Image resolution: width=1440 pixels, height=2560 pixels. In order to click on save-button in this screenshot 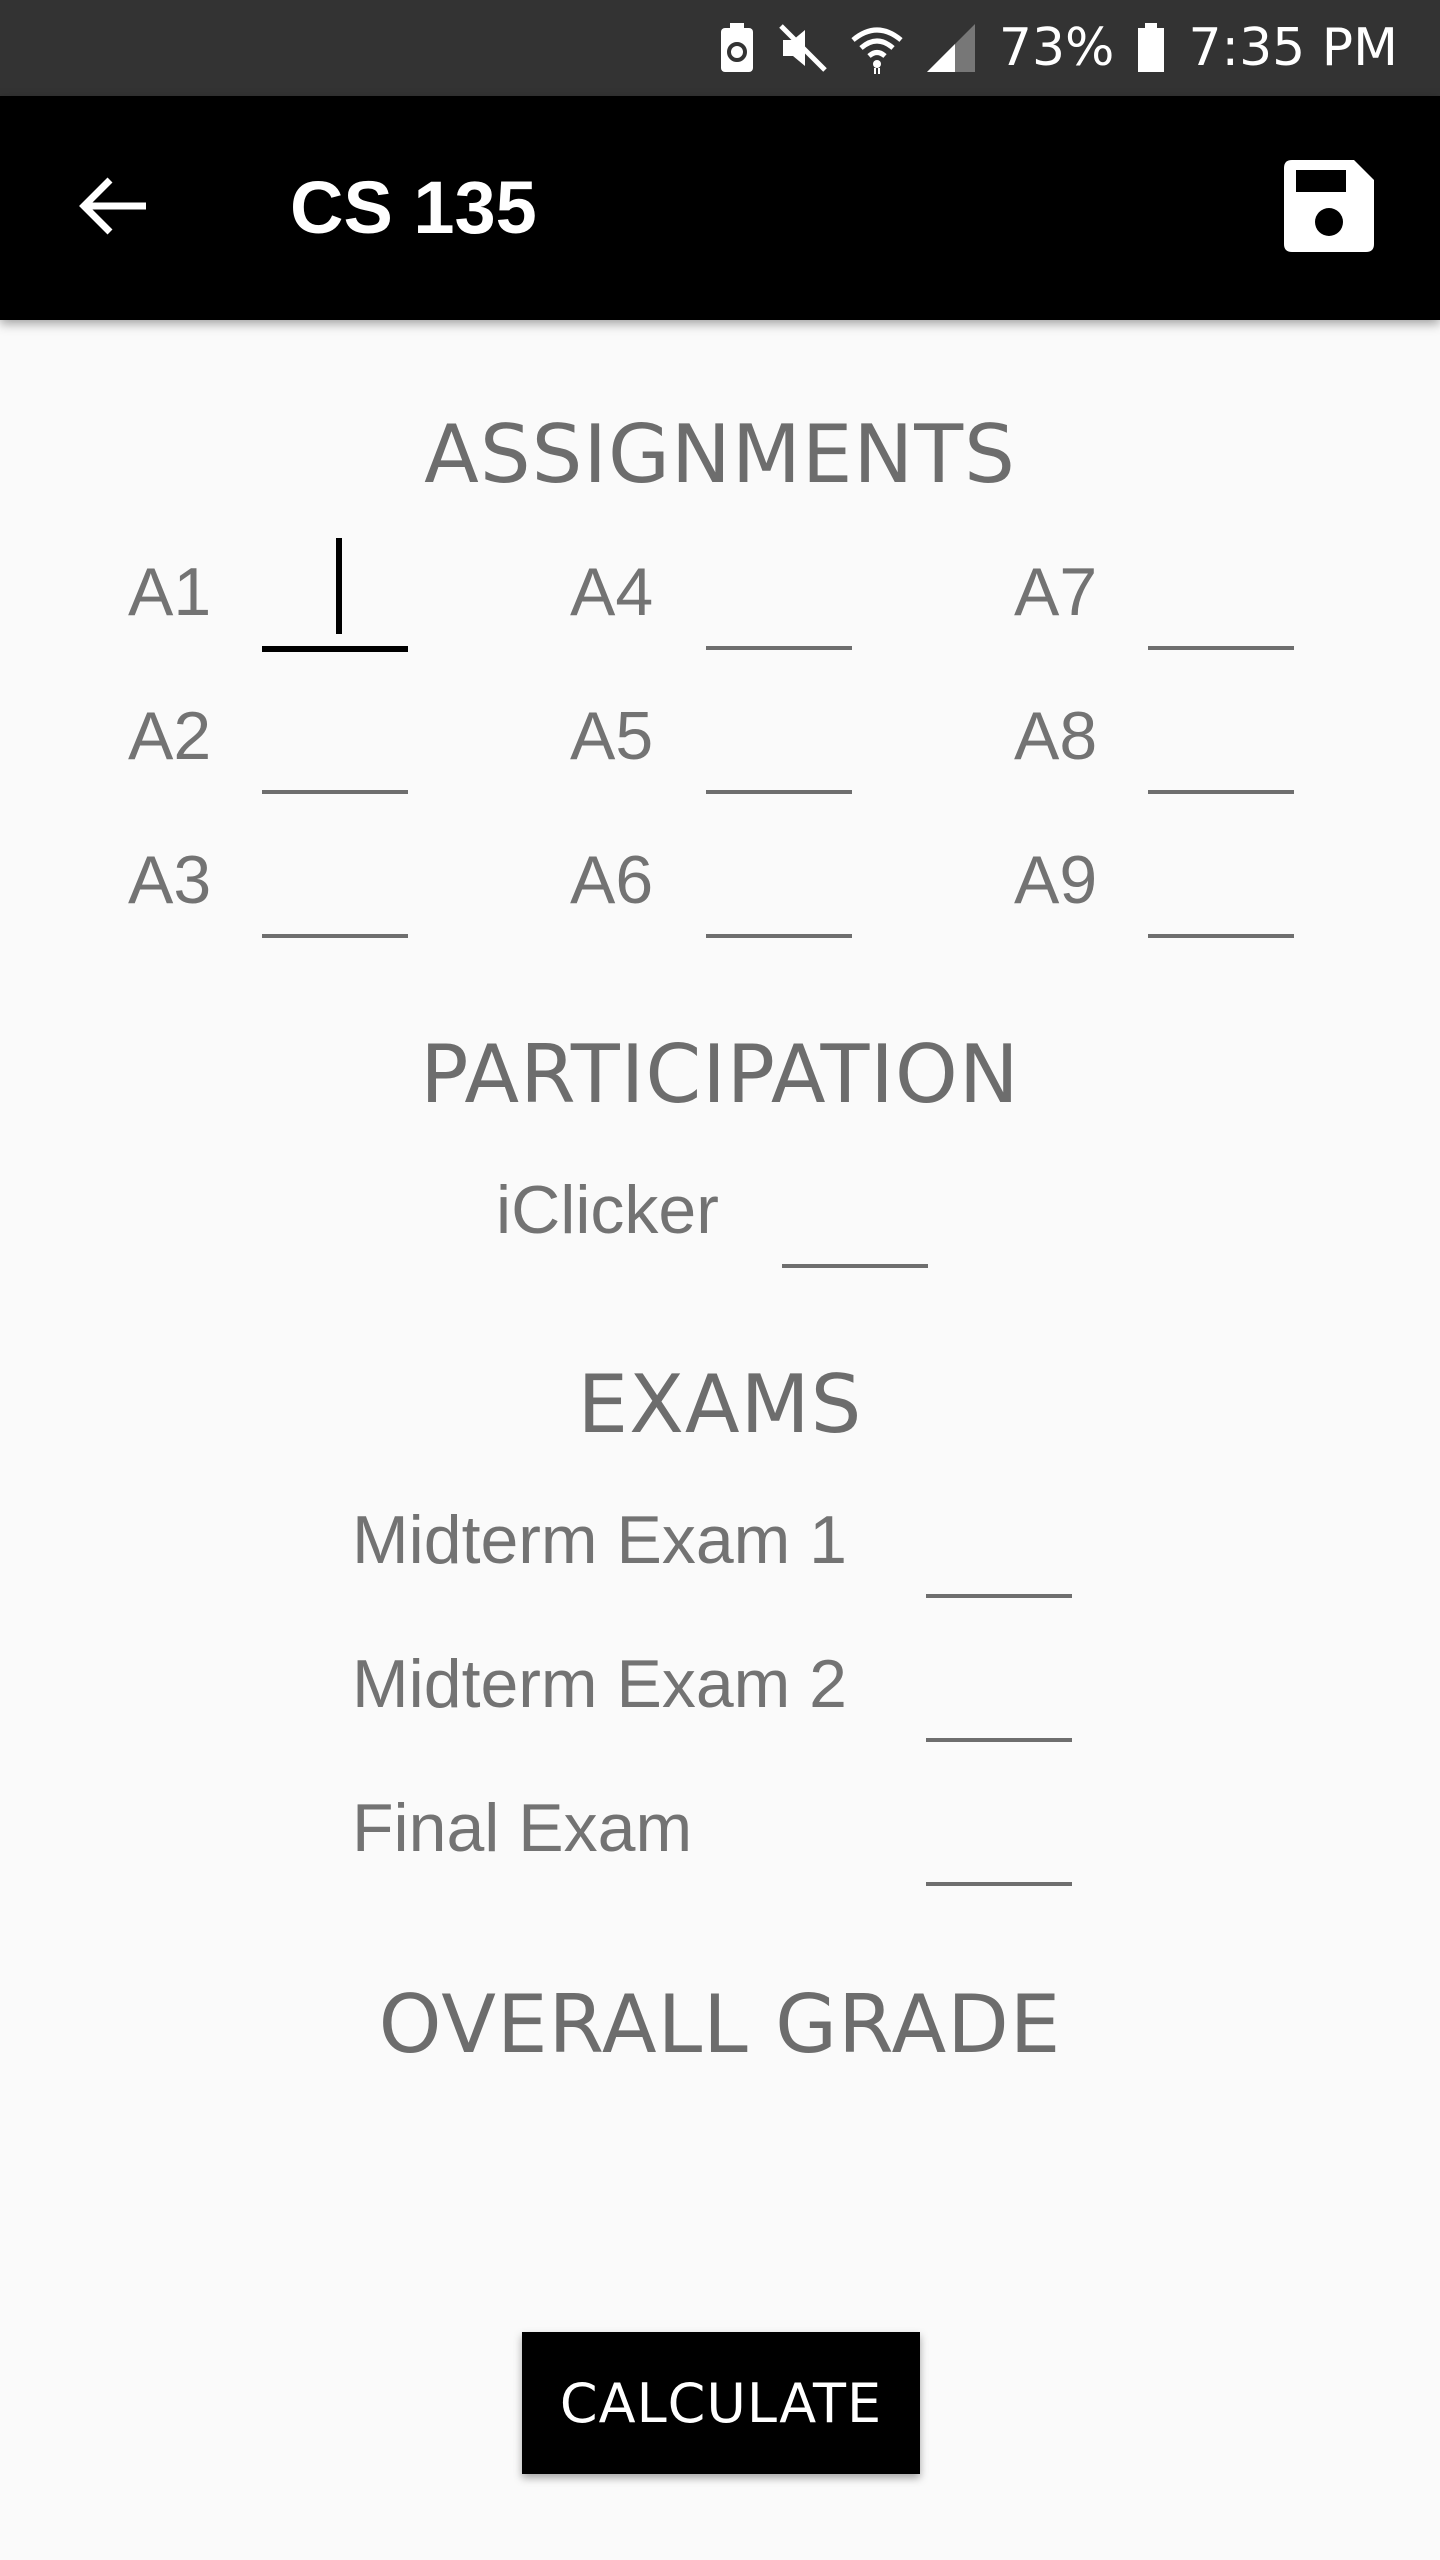, I will do `click(1328, 208)`.